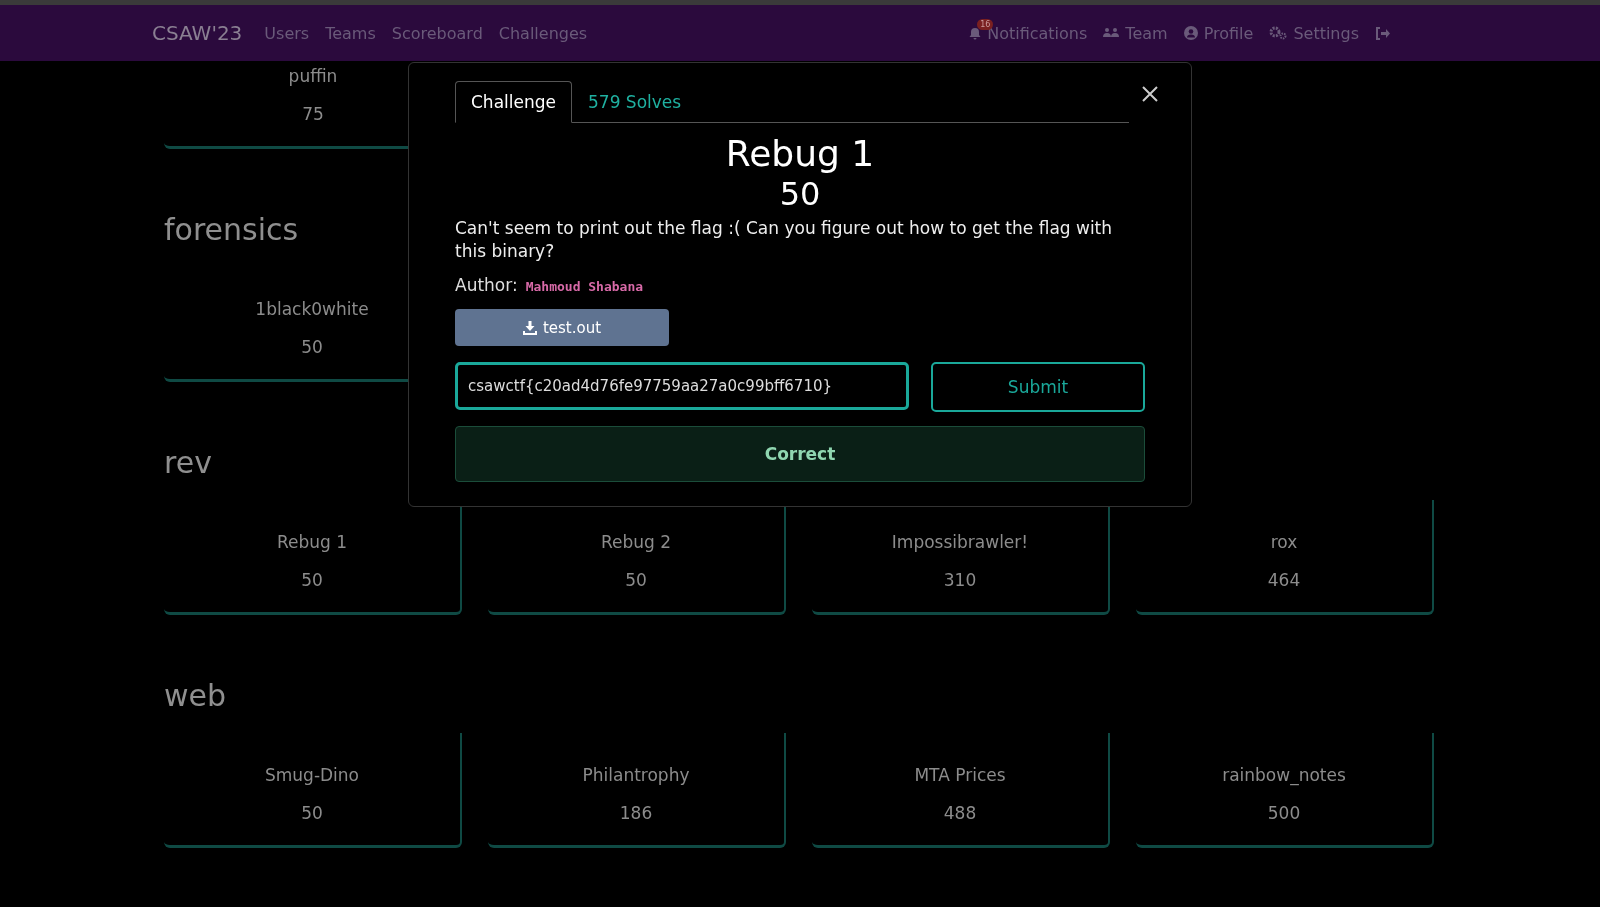  Describe the element at coordinates (635, 102) in the screenshot. I see `tab: 579 Solves` at that location.